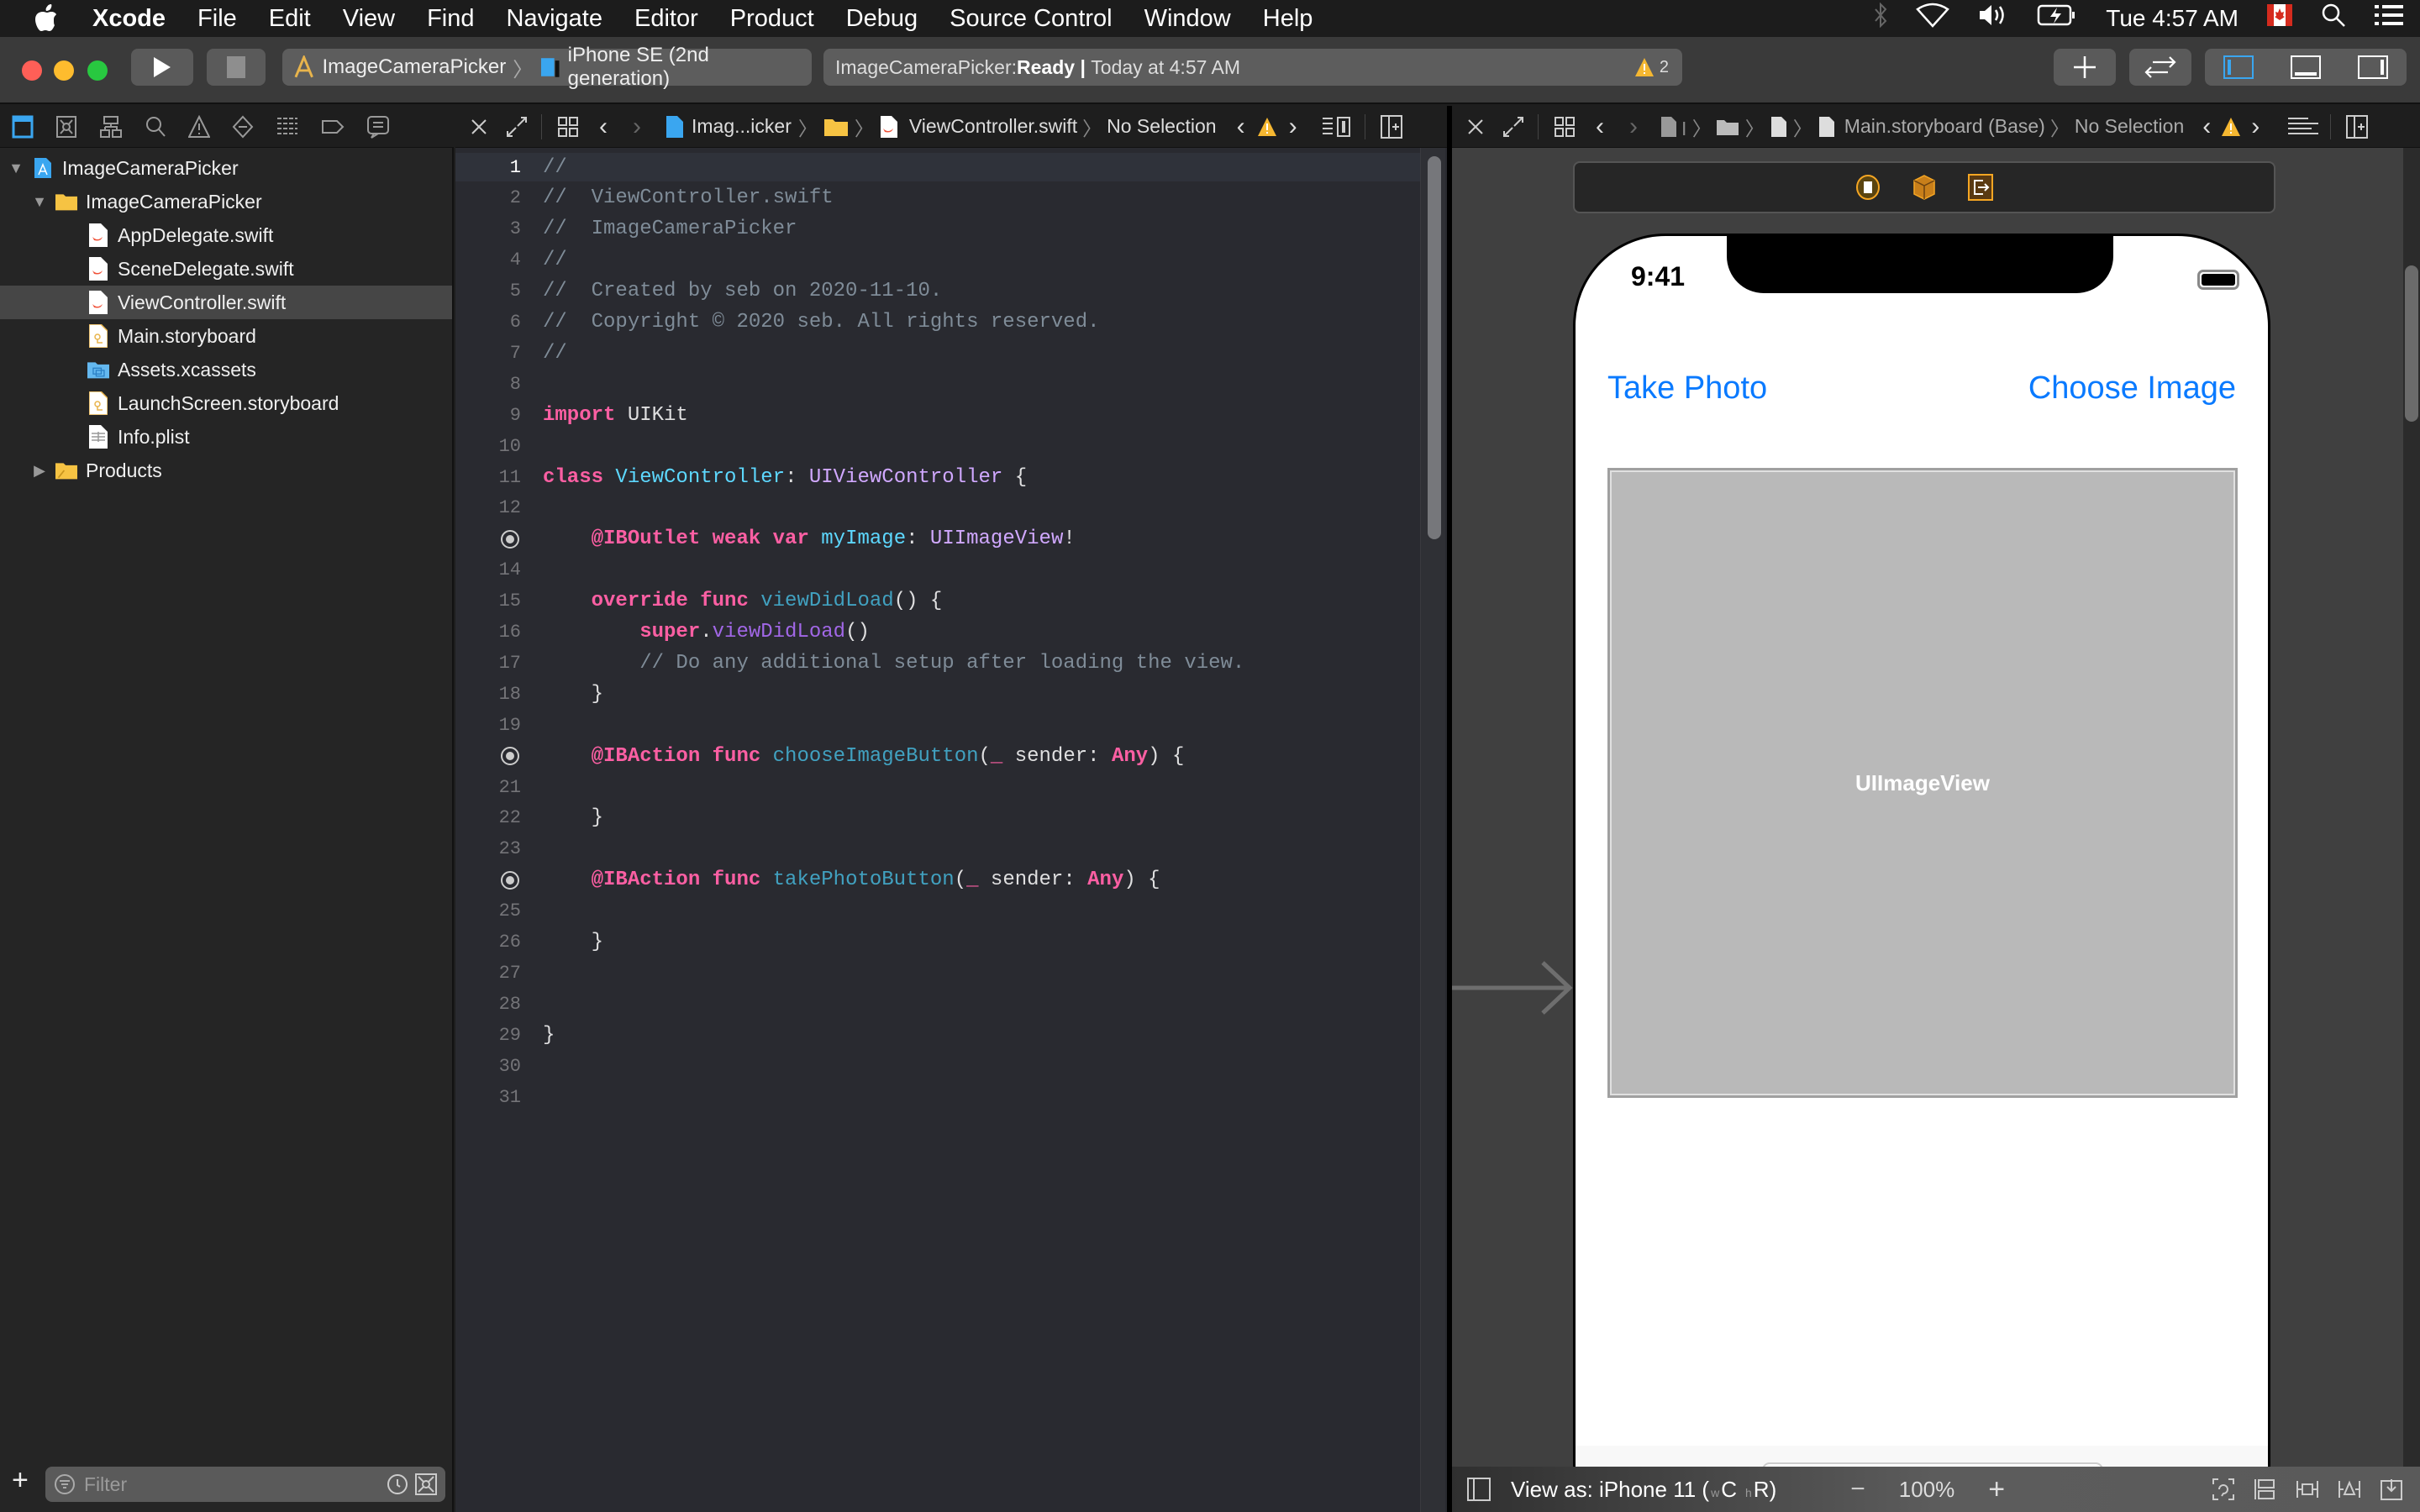 The width and height of the screenshot is (2420, 1512). Describe the element at coordinates (243, 127) in the screenshot. I see `test-navigator-icon` at that location.